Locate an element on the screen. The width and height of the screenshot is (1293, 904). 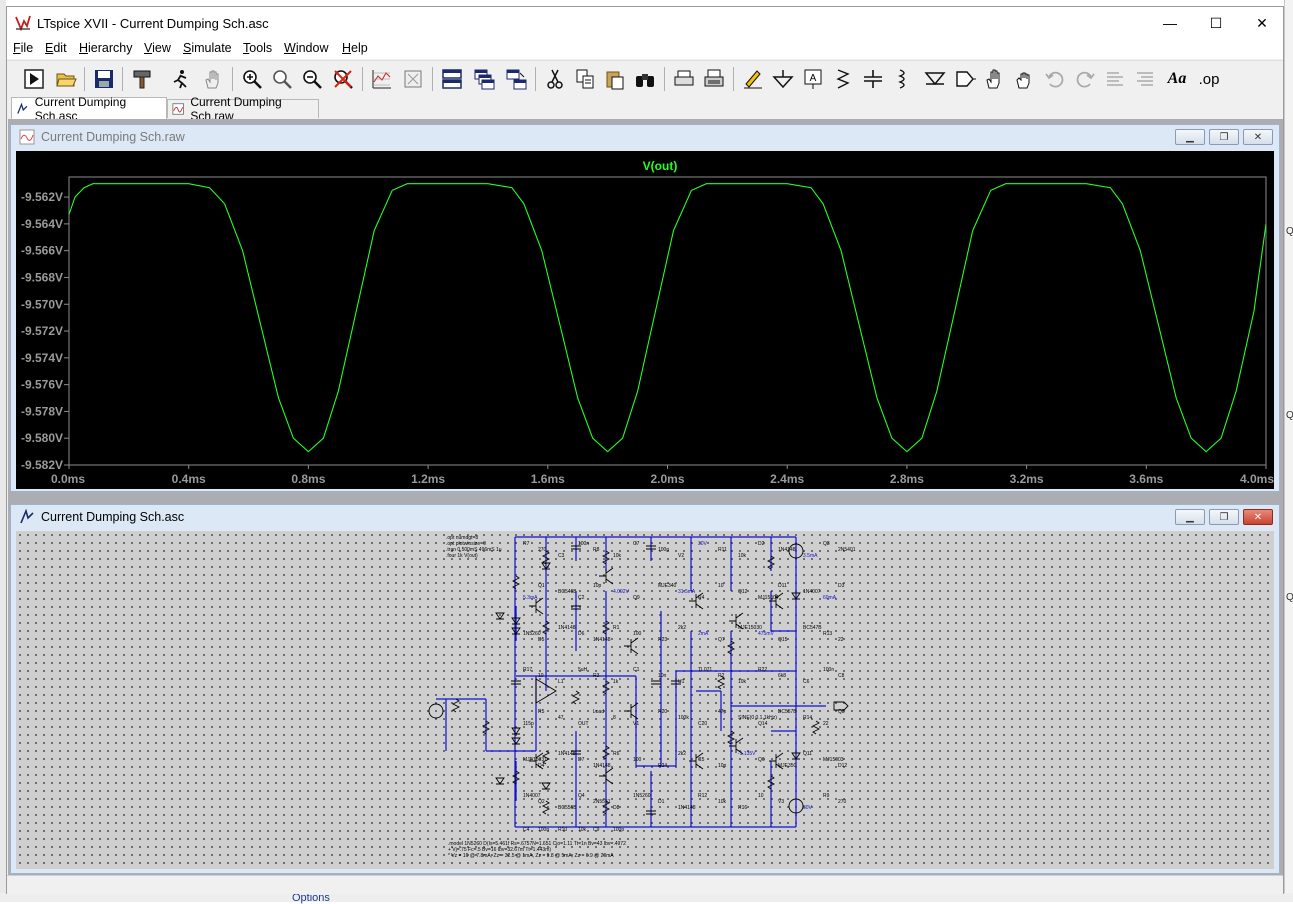
component-label: BC556B is located at coordinates (567, 808).